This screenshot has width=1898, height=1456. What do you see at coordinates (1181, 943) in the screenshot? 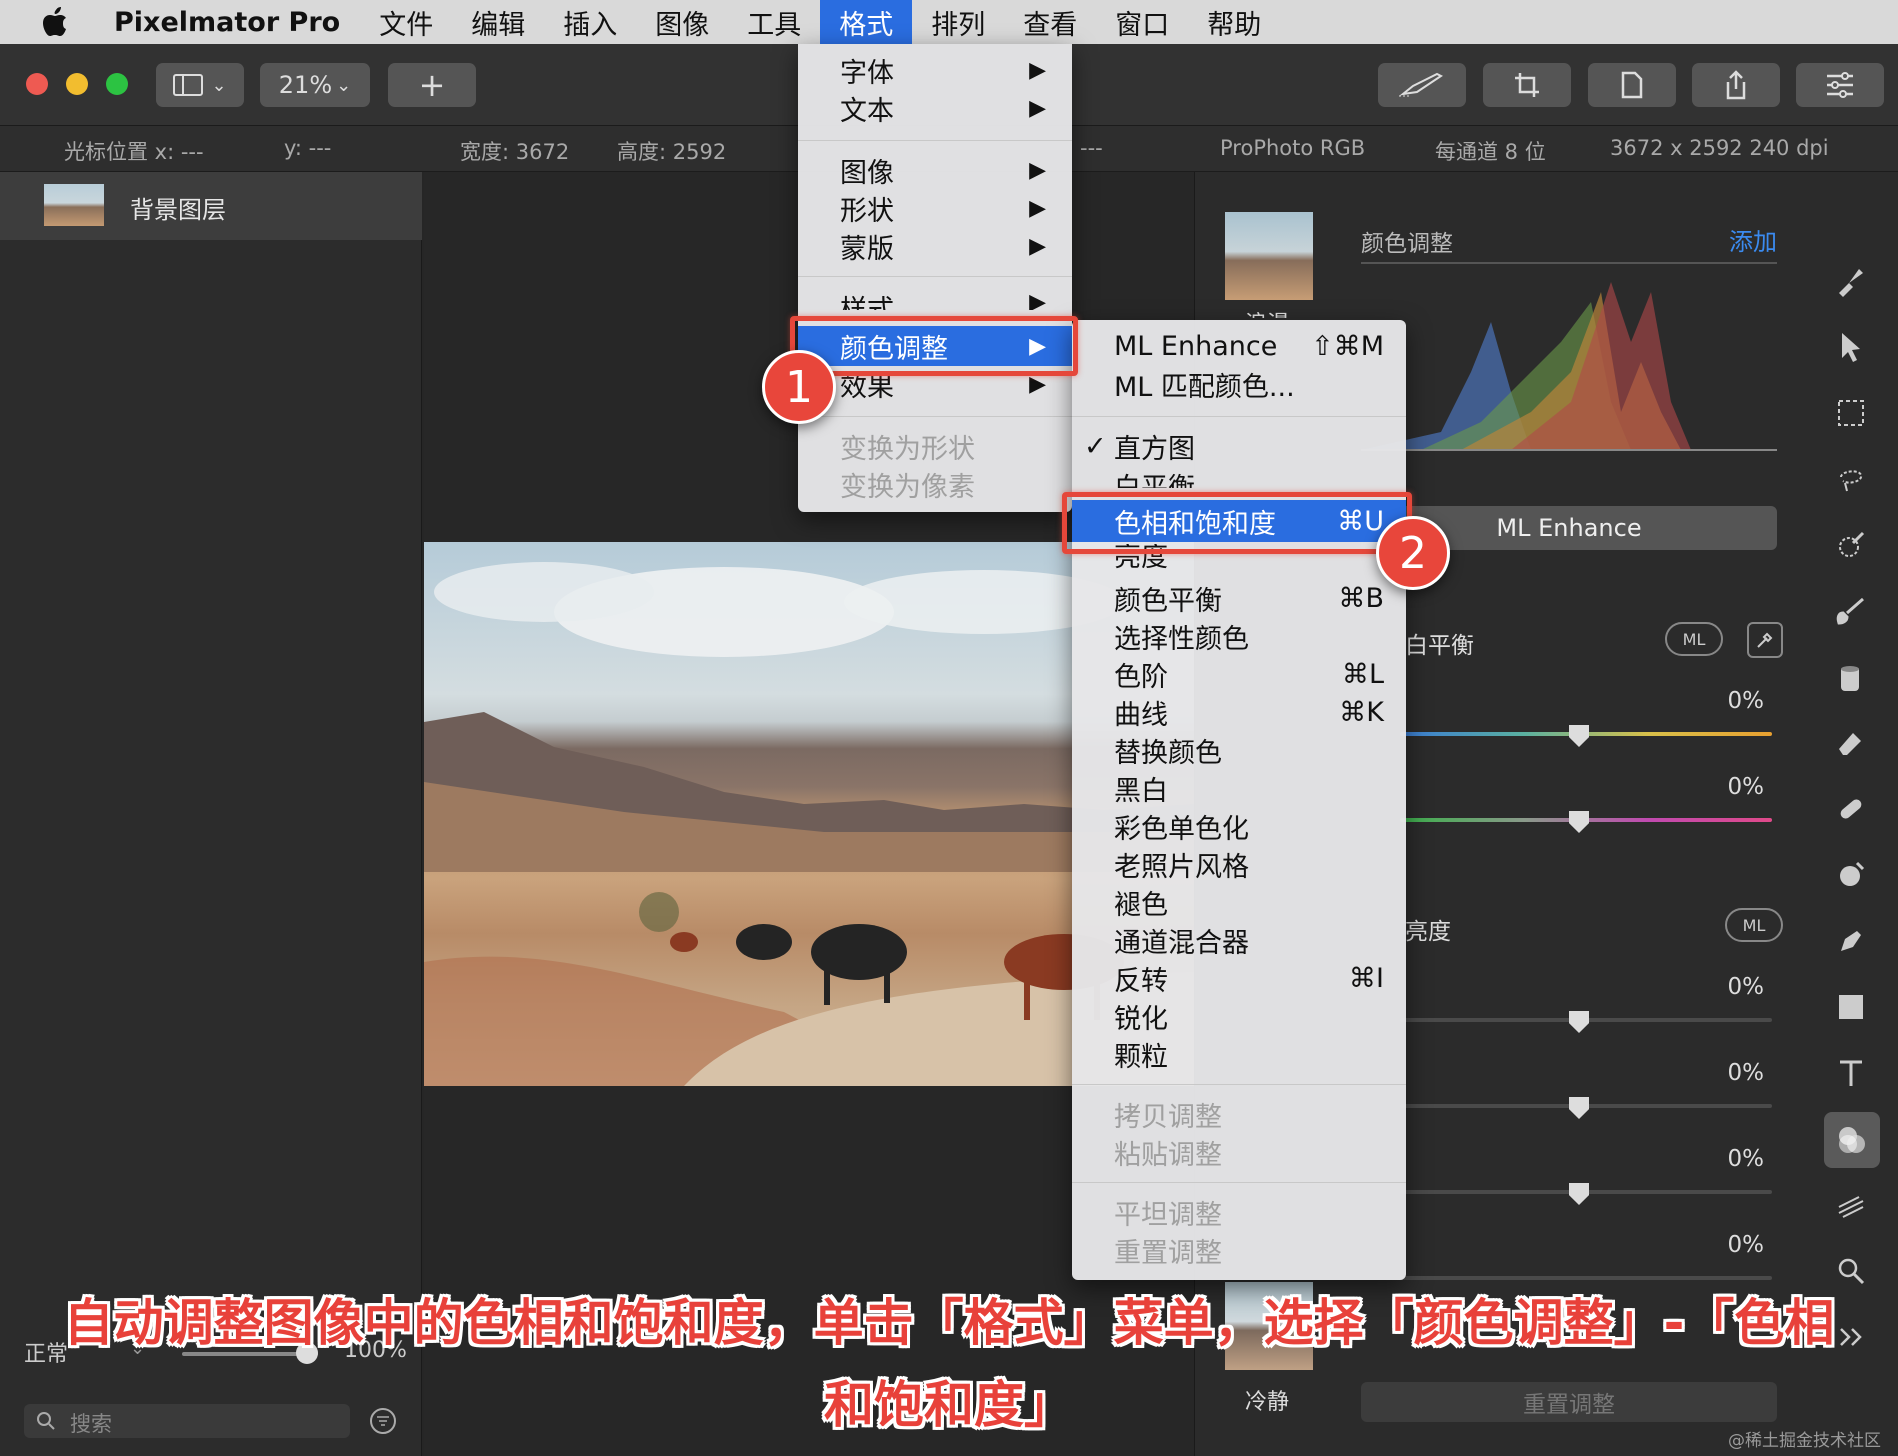
I see `menu-item-label: 通道混合器` at bounding box center [1181, 943].